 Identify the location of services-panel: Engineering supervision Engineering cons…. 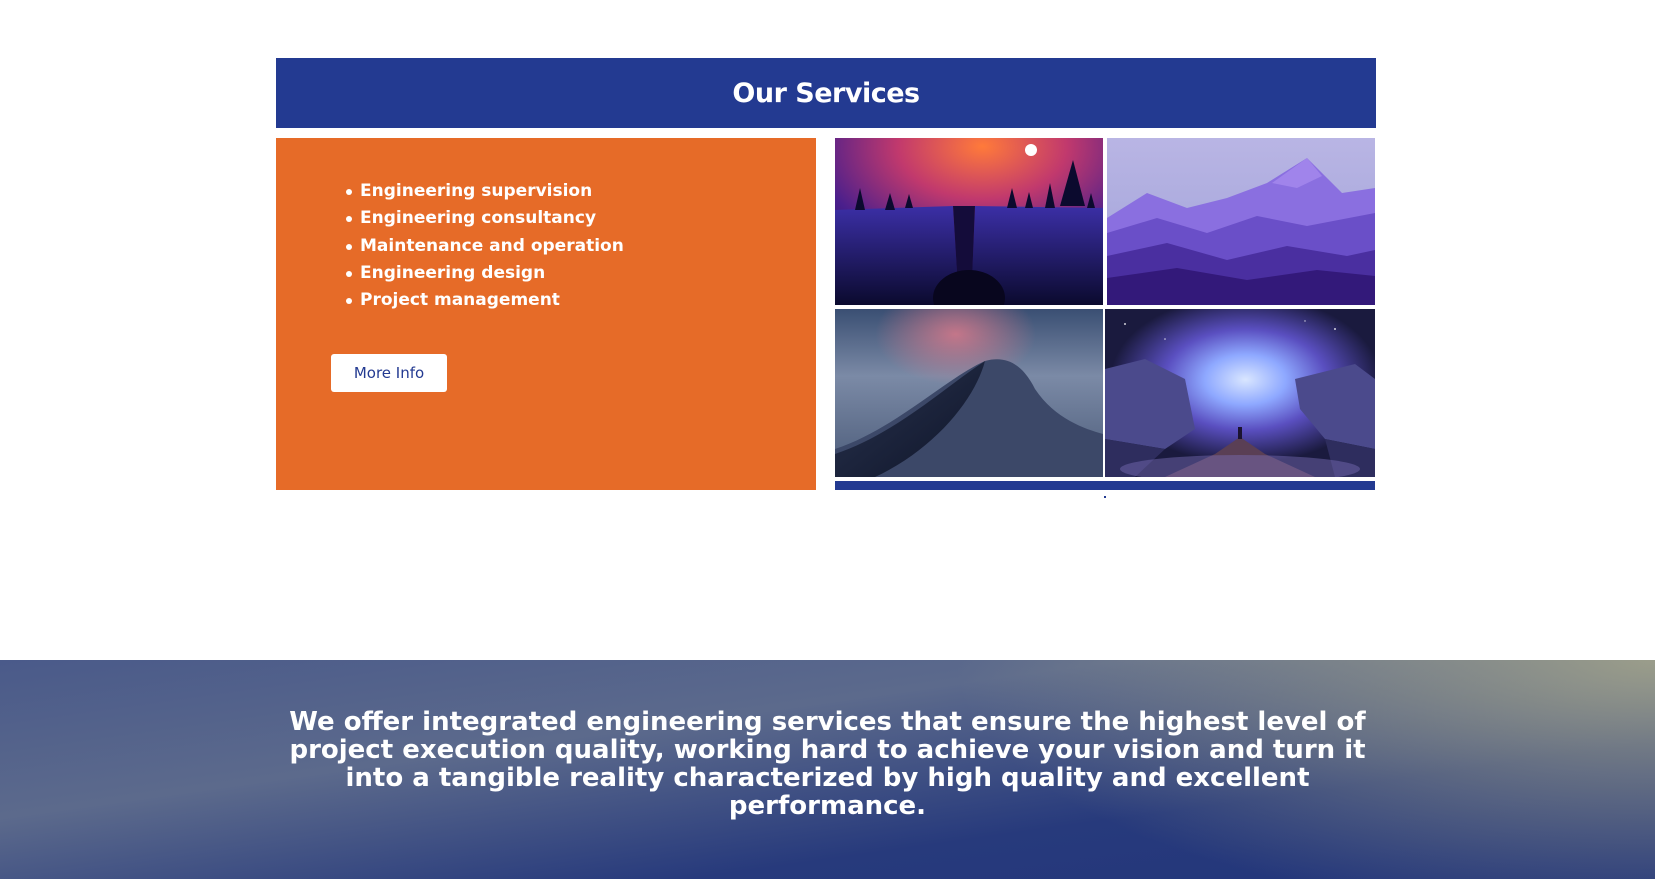
(546, 314).